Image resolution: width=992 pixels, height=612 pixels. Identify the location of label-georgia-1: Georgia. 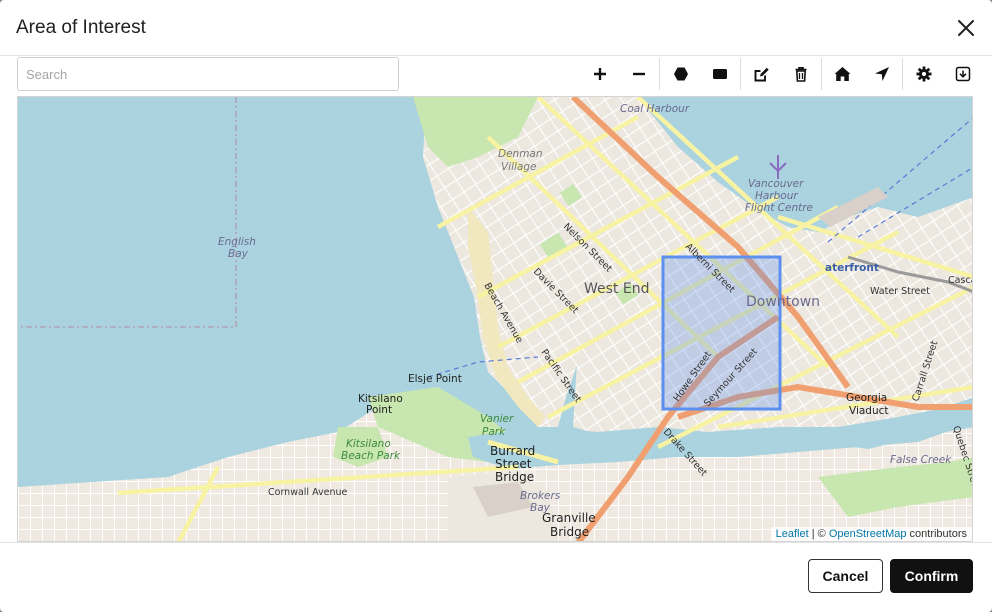
(866, 398).